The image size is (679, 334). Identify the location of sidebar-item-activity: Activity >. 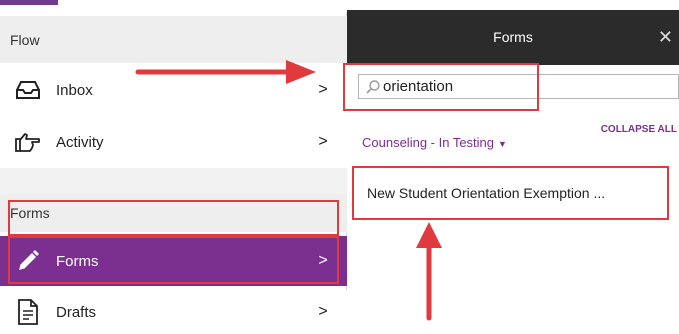
(173, 142).